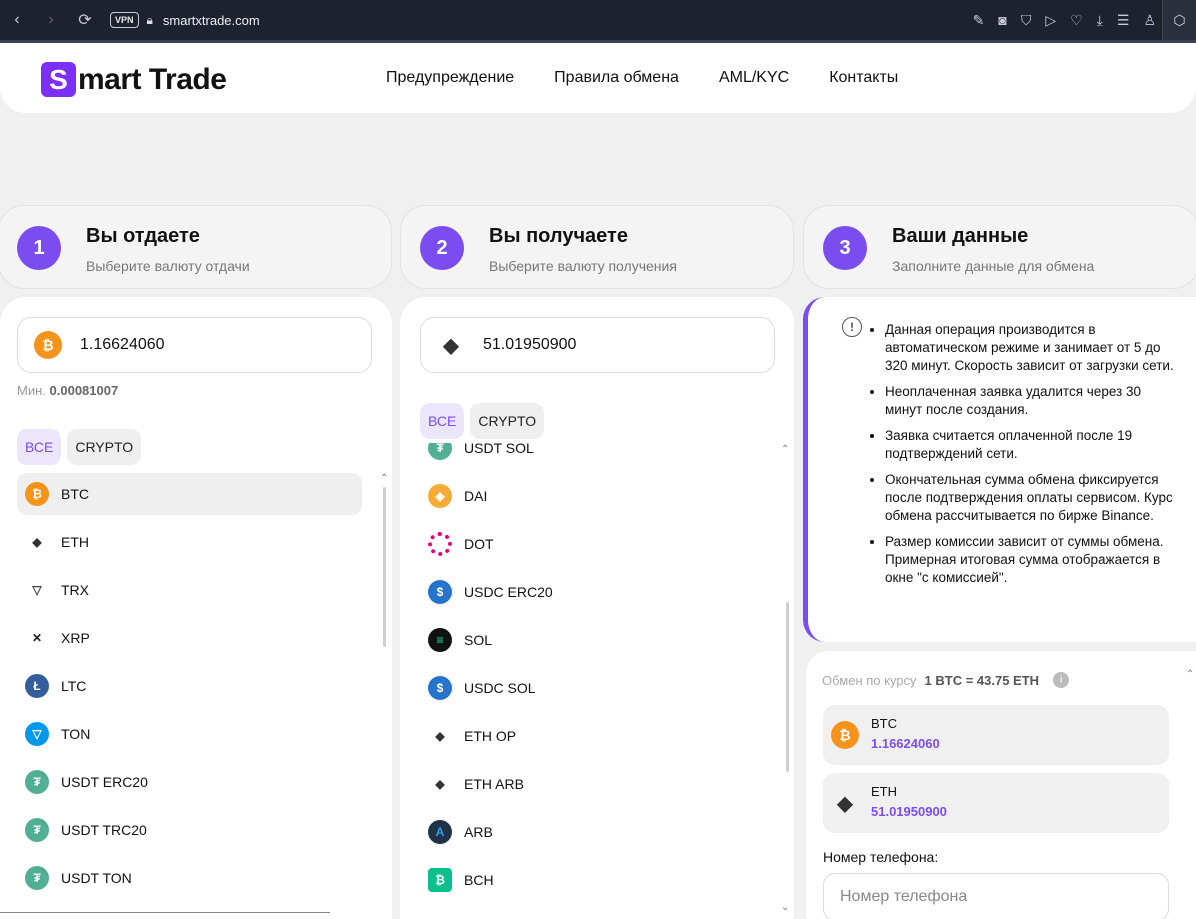  What do you see at coordinates (592, 880) in the screenshot?
I see `coin-item: ₿ BCH` at bounding box center [592, 880].